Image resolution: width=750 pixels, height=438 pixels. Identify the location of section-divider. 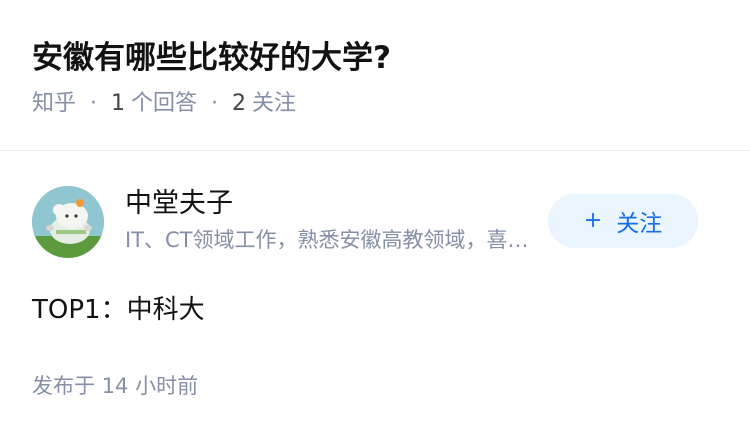
(375, 150).